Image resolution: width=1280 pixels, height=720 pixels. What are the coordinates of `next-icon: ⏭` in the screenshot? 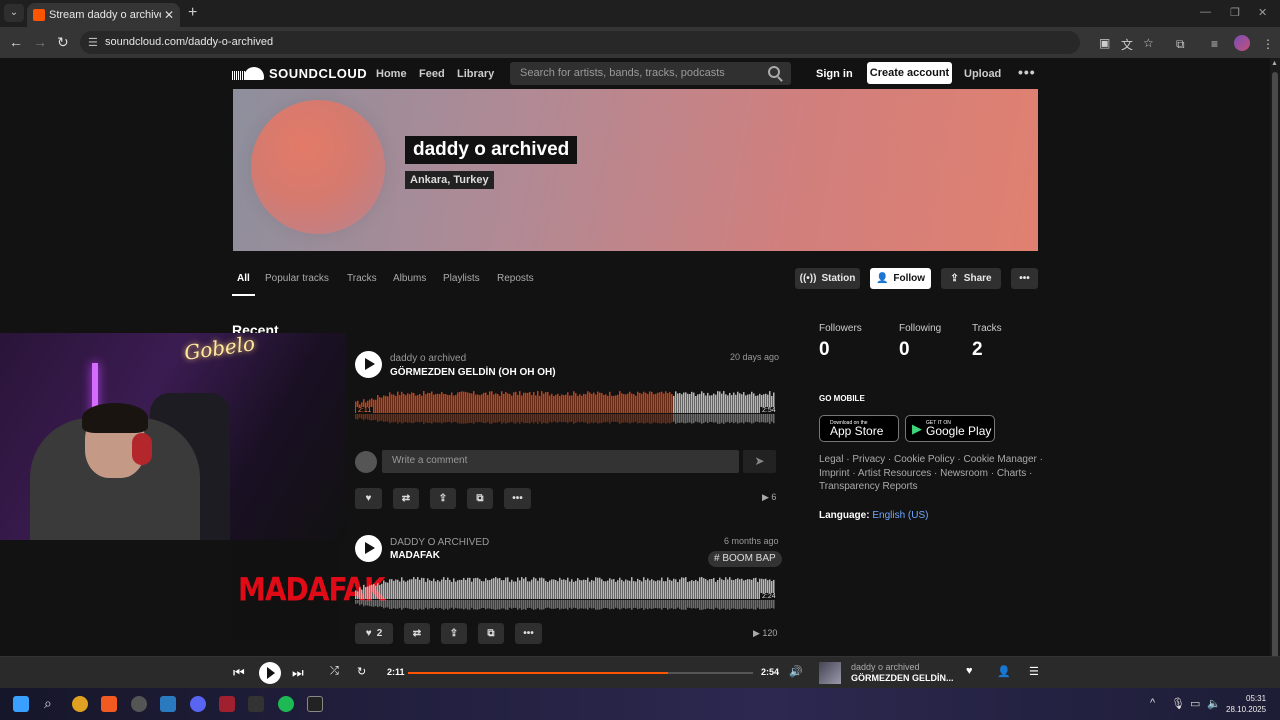 It's located at (298, 673).